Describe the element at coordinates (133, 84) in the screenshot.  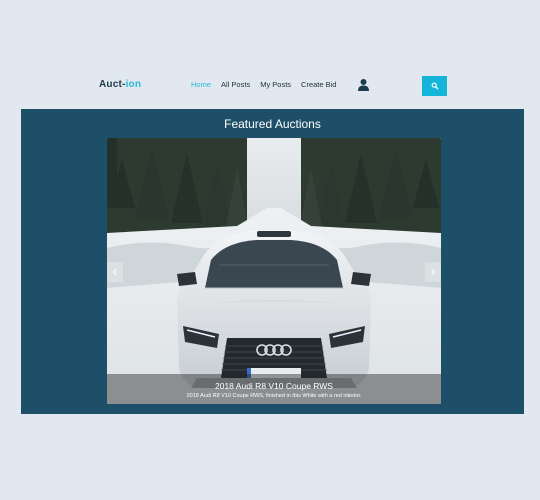
I see `brand-name-part2: ion` at that location.